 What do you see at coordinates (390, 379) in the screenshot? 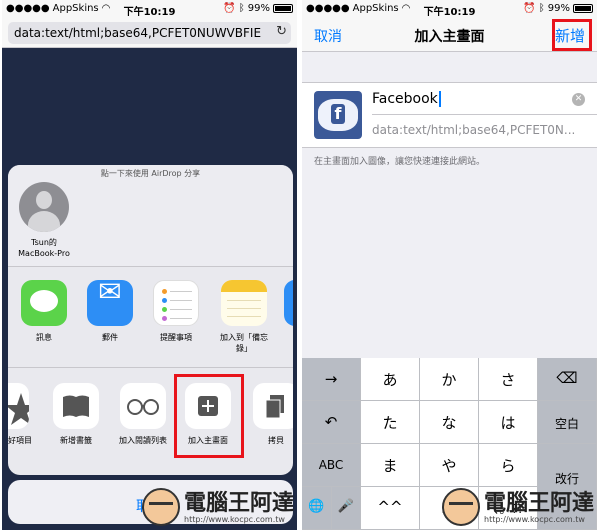
I see `key-a: あ` at bounding box center [390, 379].